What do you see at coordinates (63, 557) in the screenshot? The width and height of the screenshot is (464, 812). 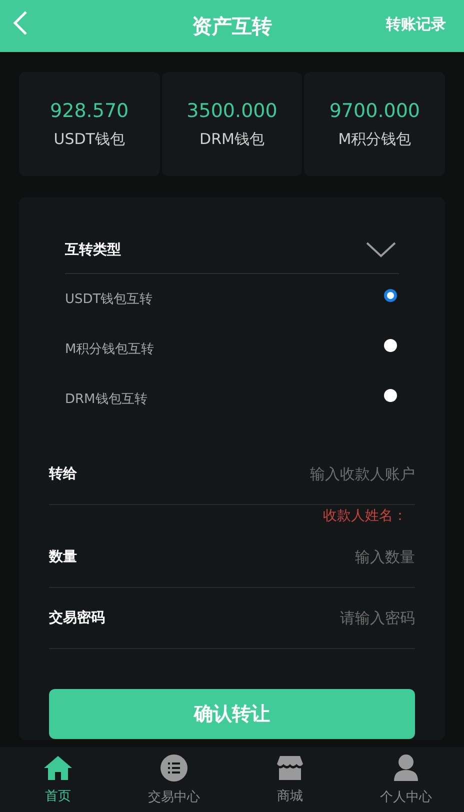 I see `field-label: 数量` at bounding box center [63, 557].